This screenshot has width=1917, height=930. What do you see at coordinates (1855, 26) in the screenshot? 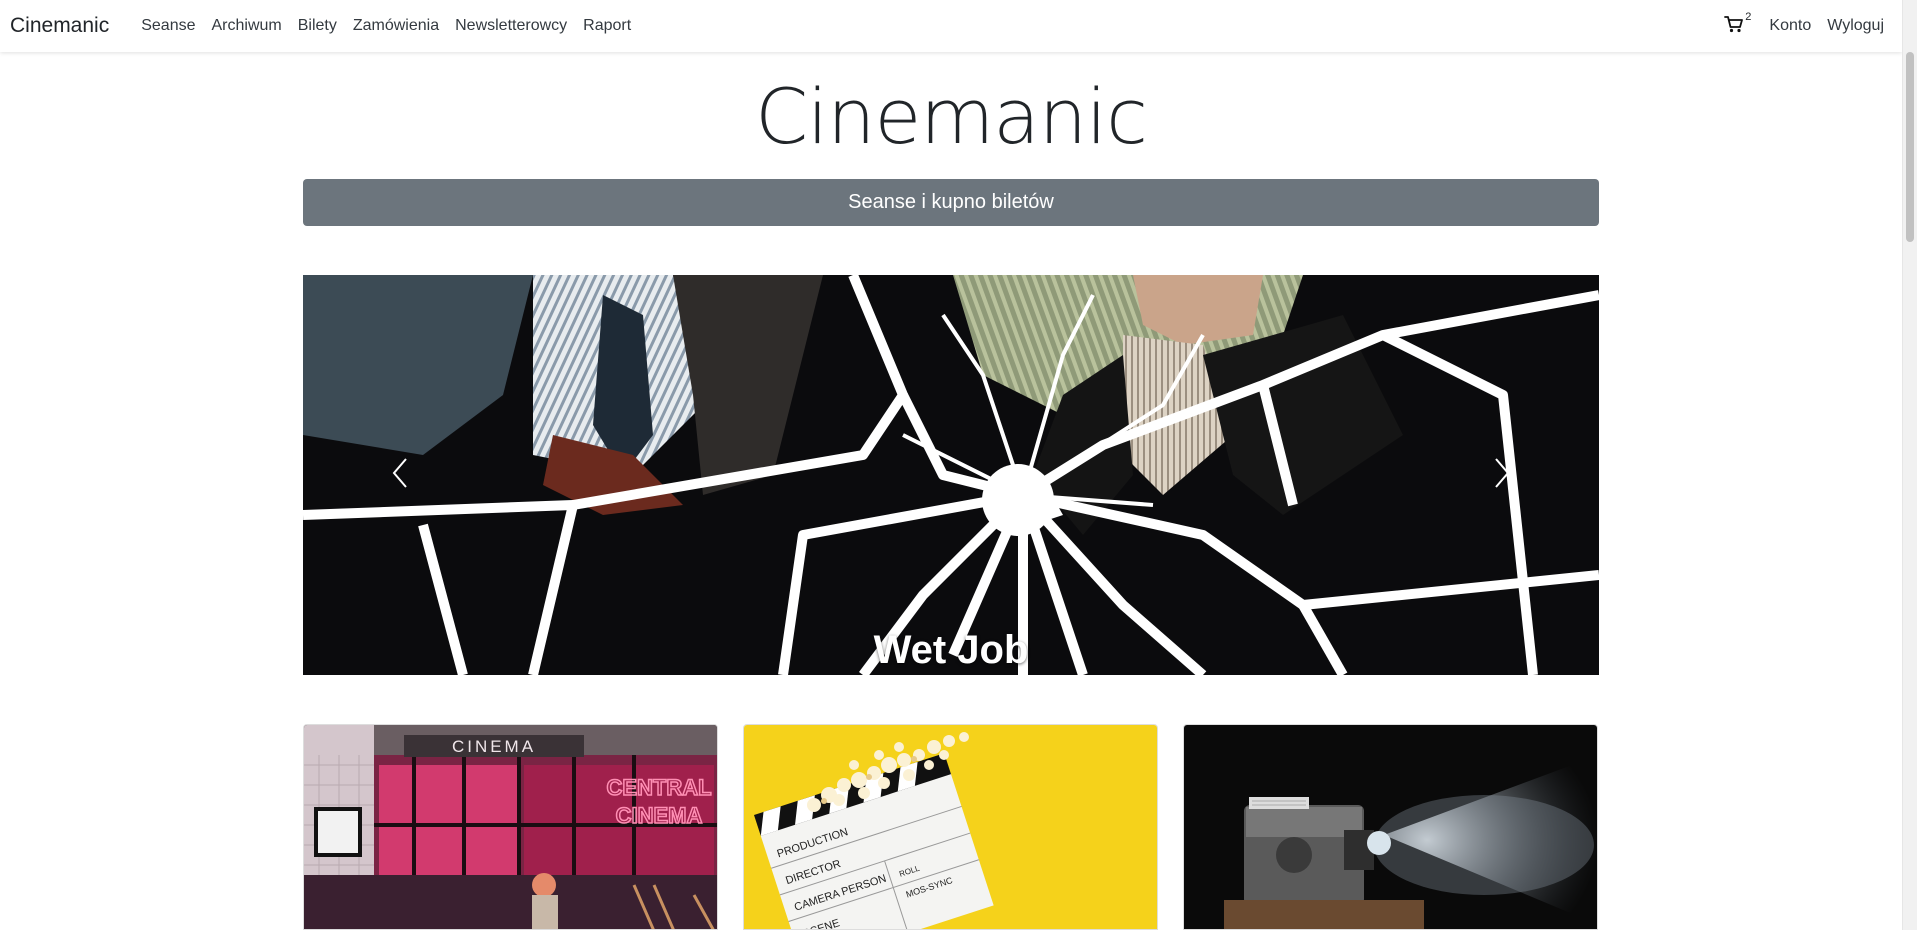
I see `nav-link-wyloguj: Wyloguj` at bounding box center [1855, 26].